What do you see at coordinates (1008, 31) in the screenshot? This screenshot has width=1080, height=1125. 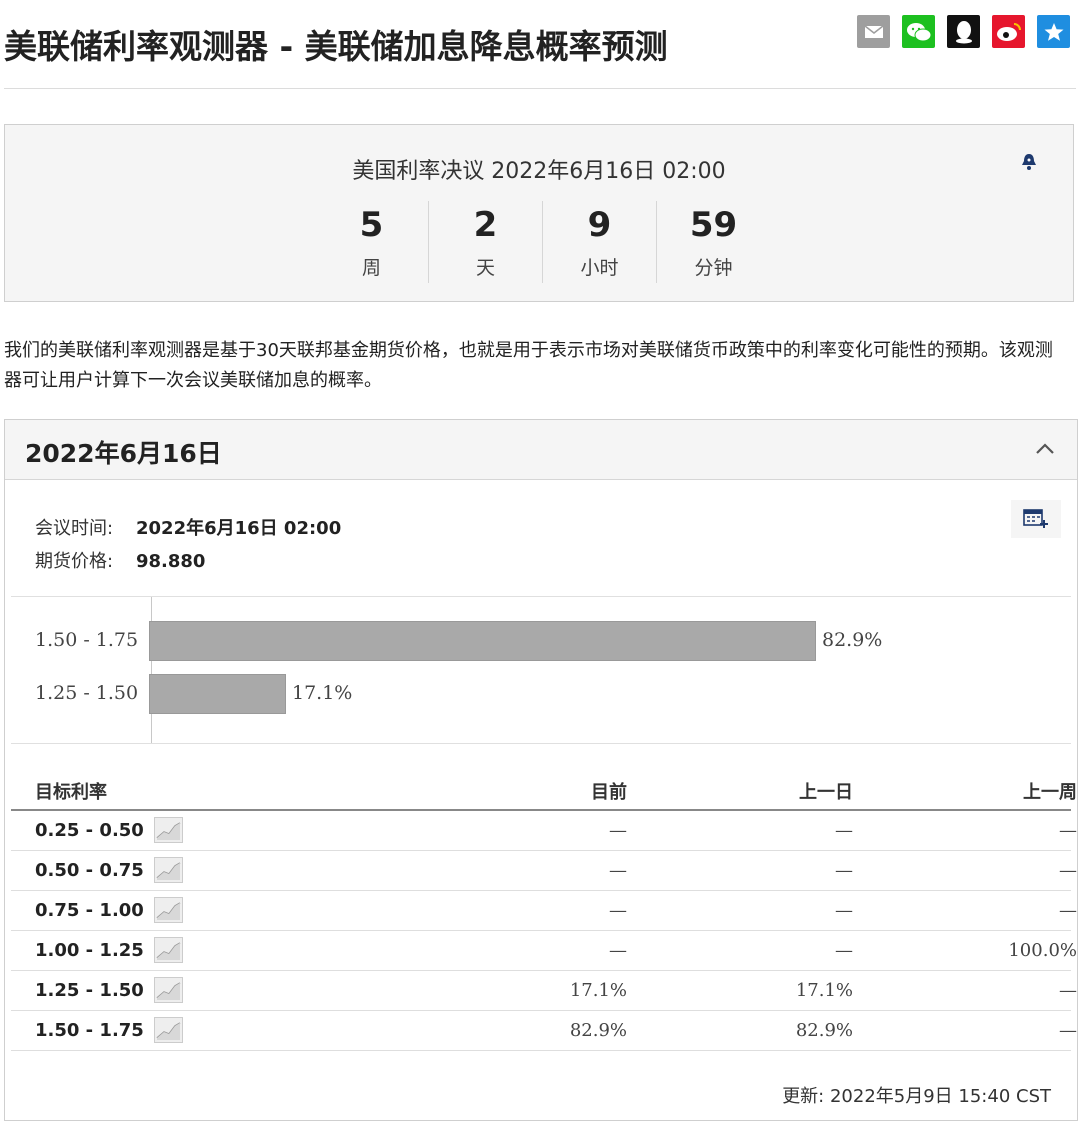 I see `weibo-icon` at bounding box center [1008, 31].